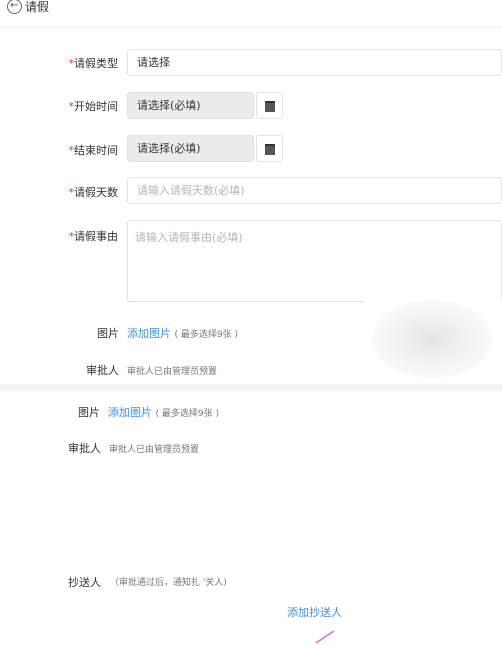  Describe the element at coordinates (96, 63) in the screenshot. I see `leave-type-label-text: 请假类型` at that location.